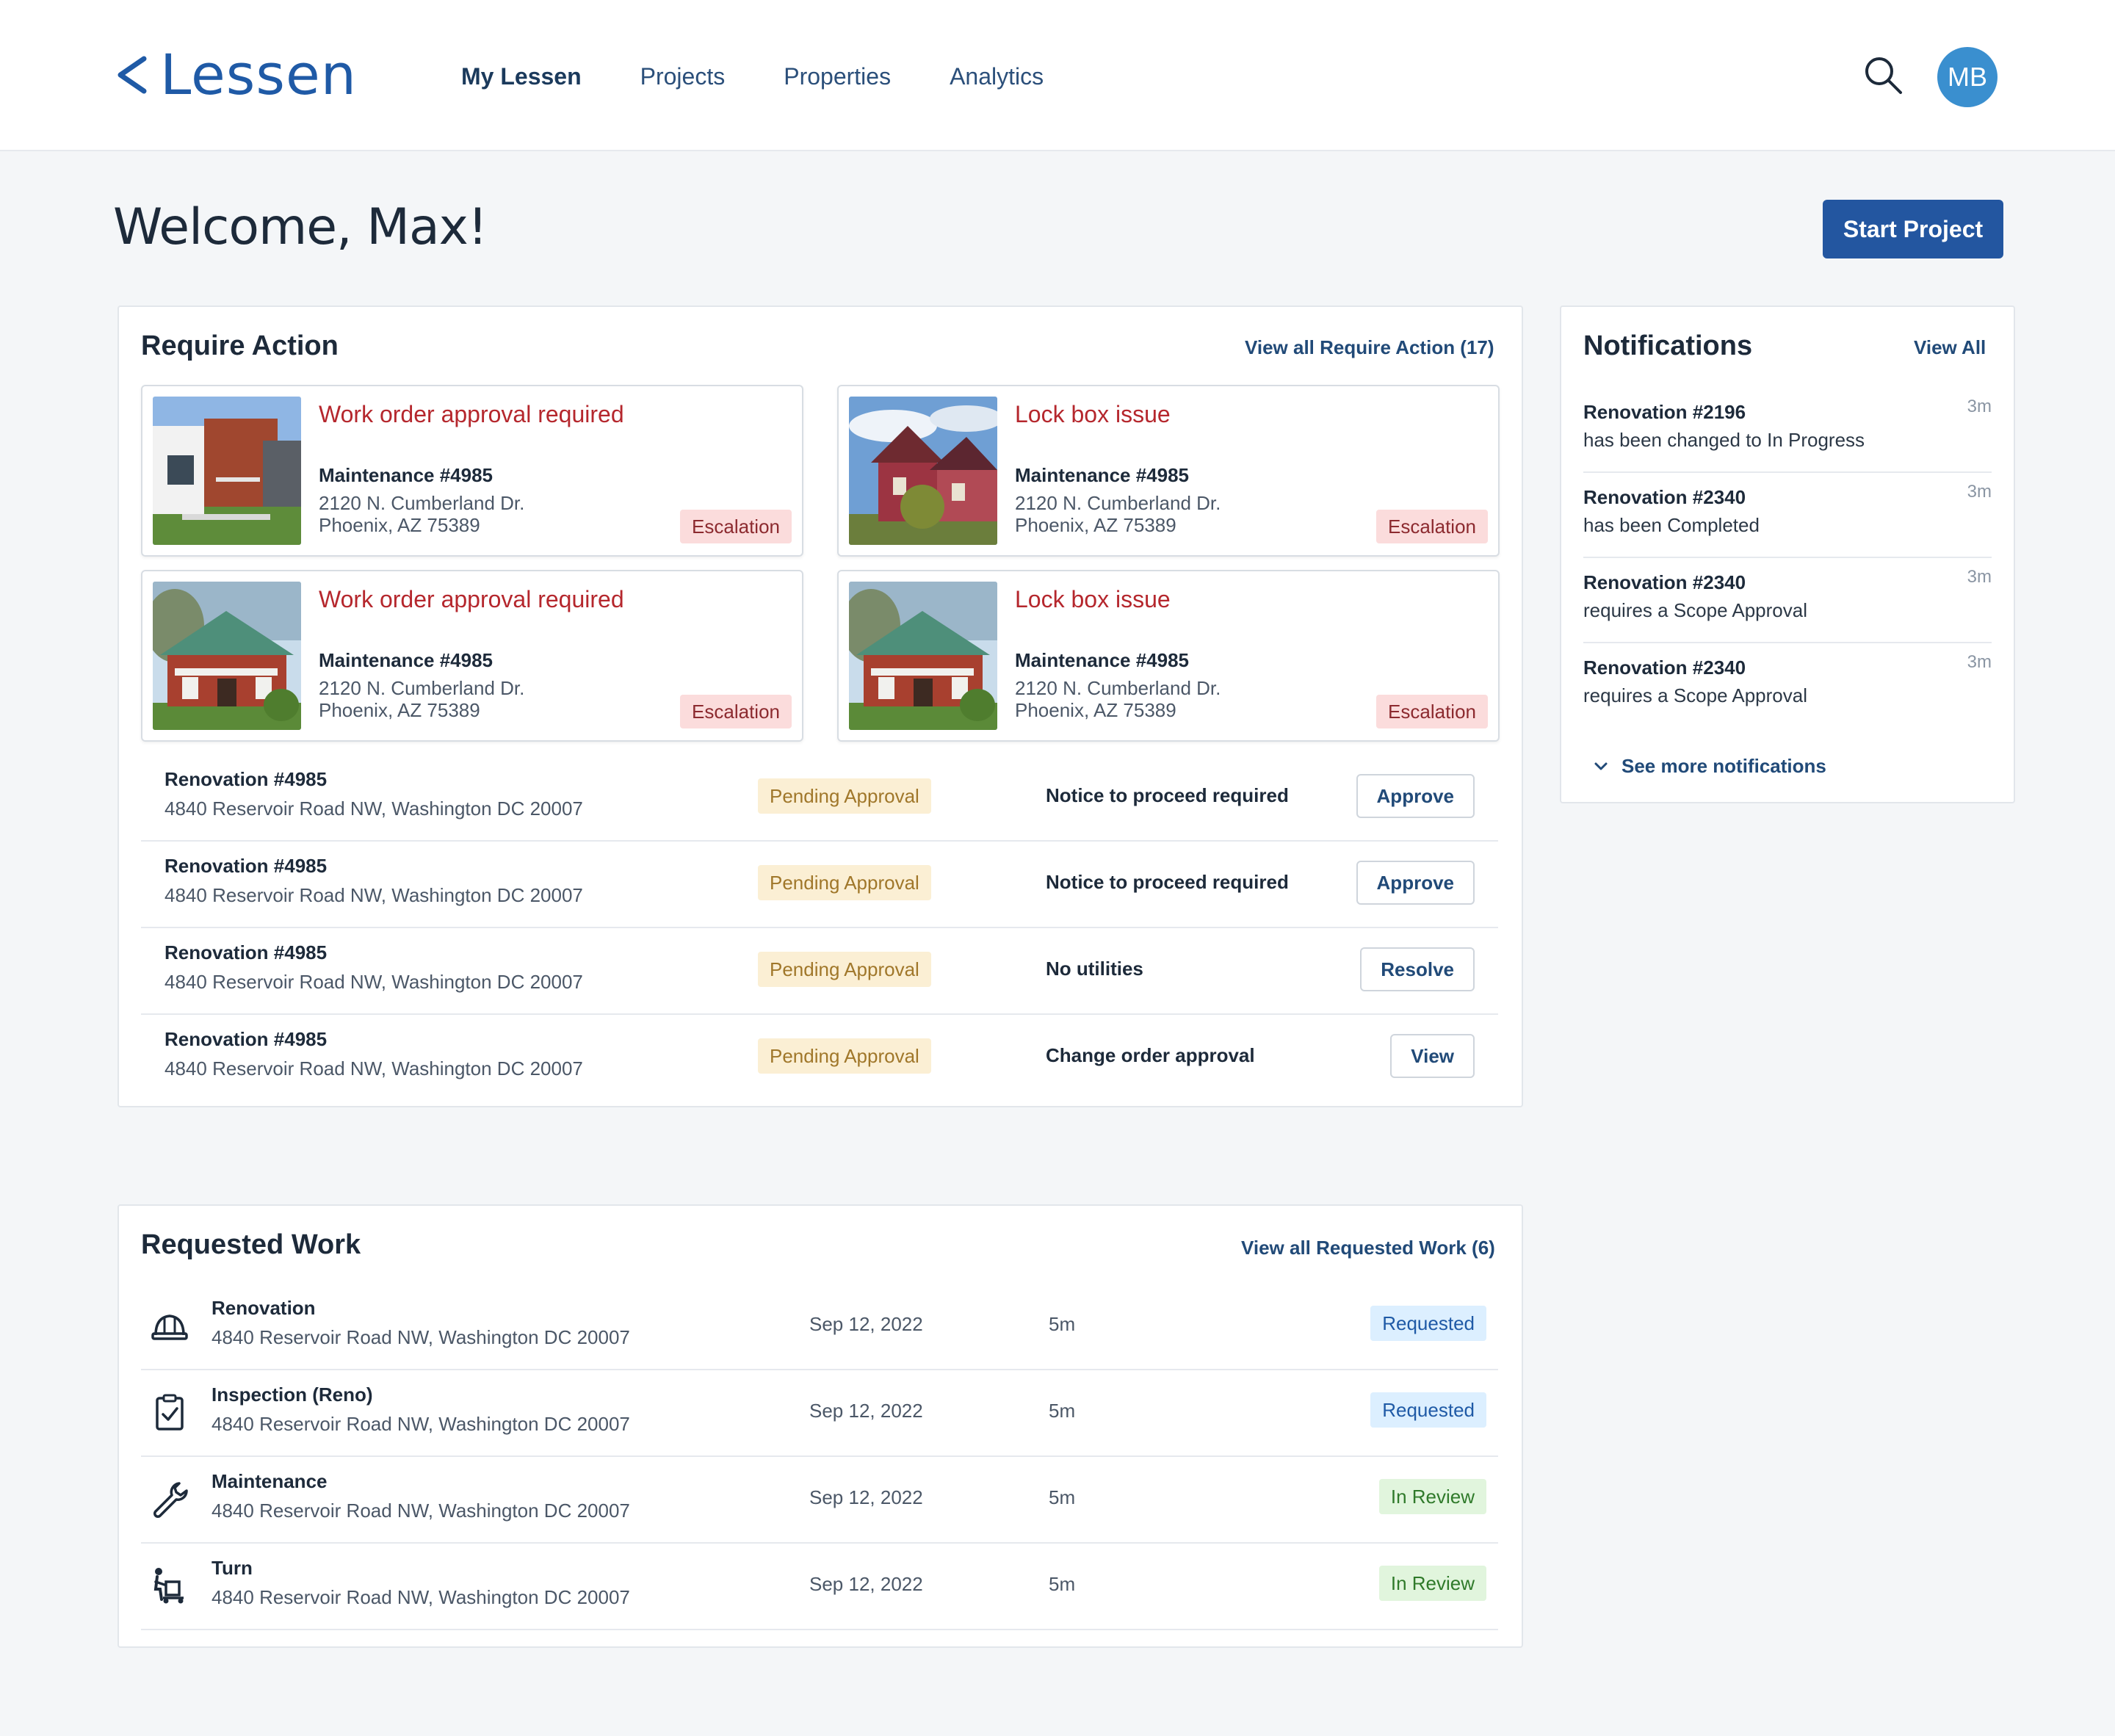  Describe the element at coordinates (251, 1244) in the screenshot. I see `requested-work-title: Requested Work` at that location.